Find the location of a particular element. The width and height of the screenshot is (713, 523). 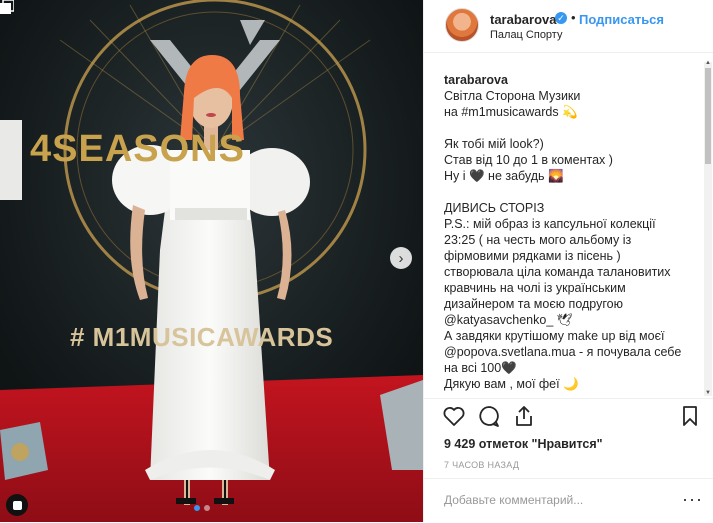

caption-line: ДИВИСЬ СТОРІЗ is located at coordinates (494, 208).